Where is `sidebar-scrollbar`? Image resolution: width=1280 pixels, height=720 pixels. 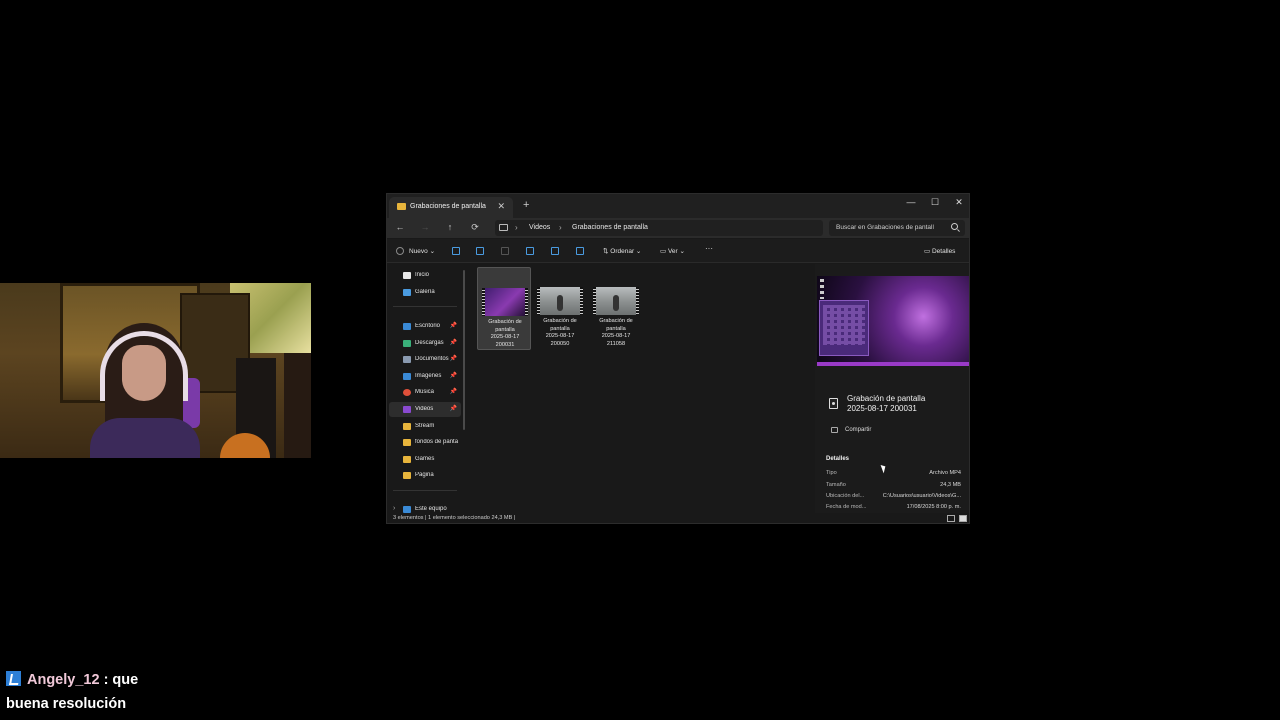 sidebar-scrollbar is located at coordinates (464, 350).